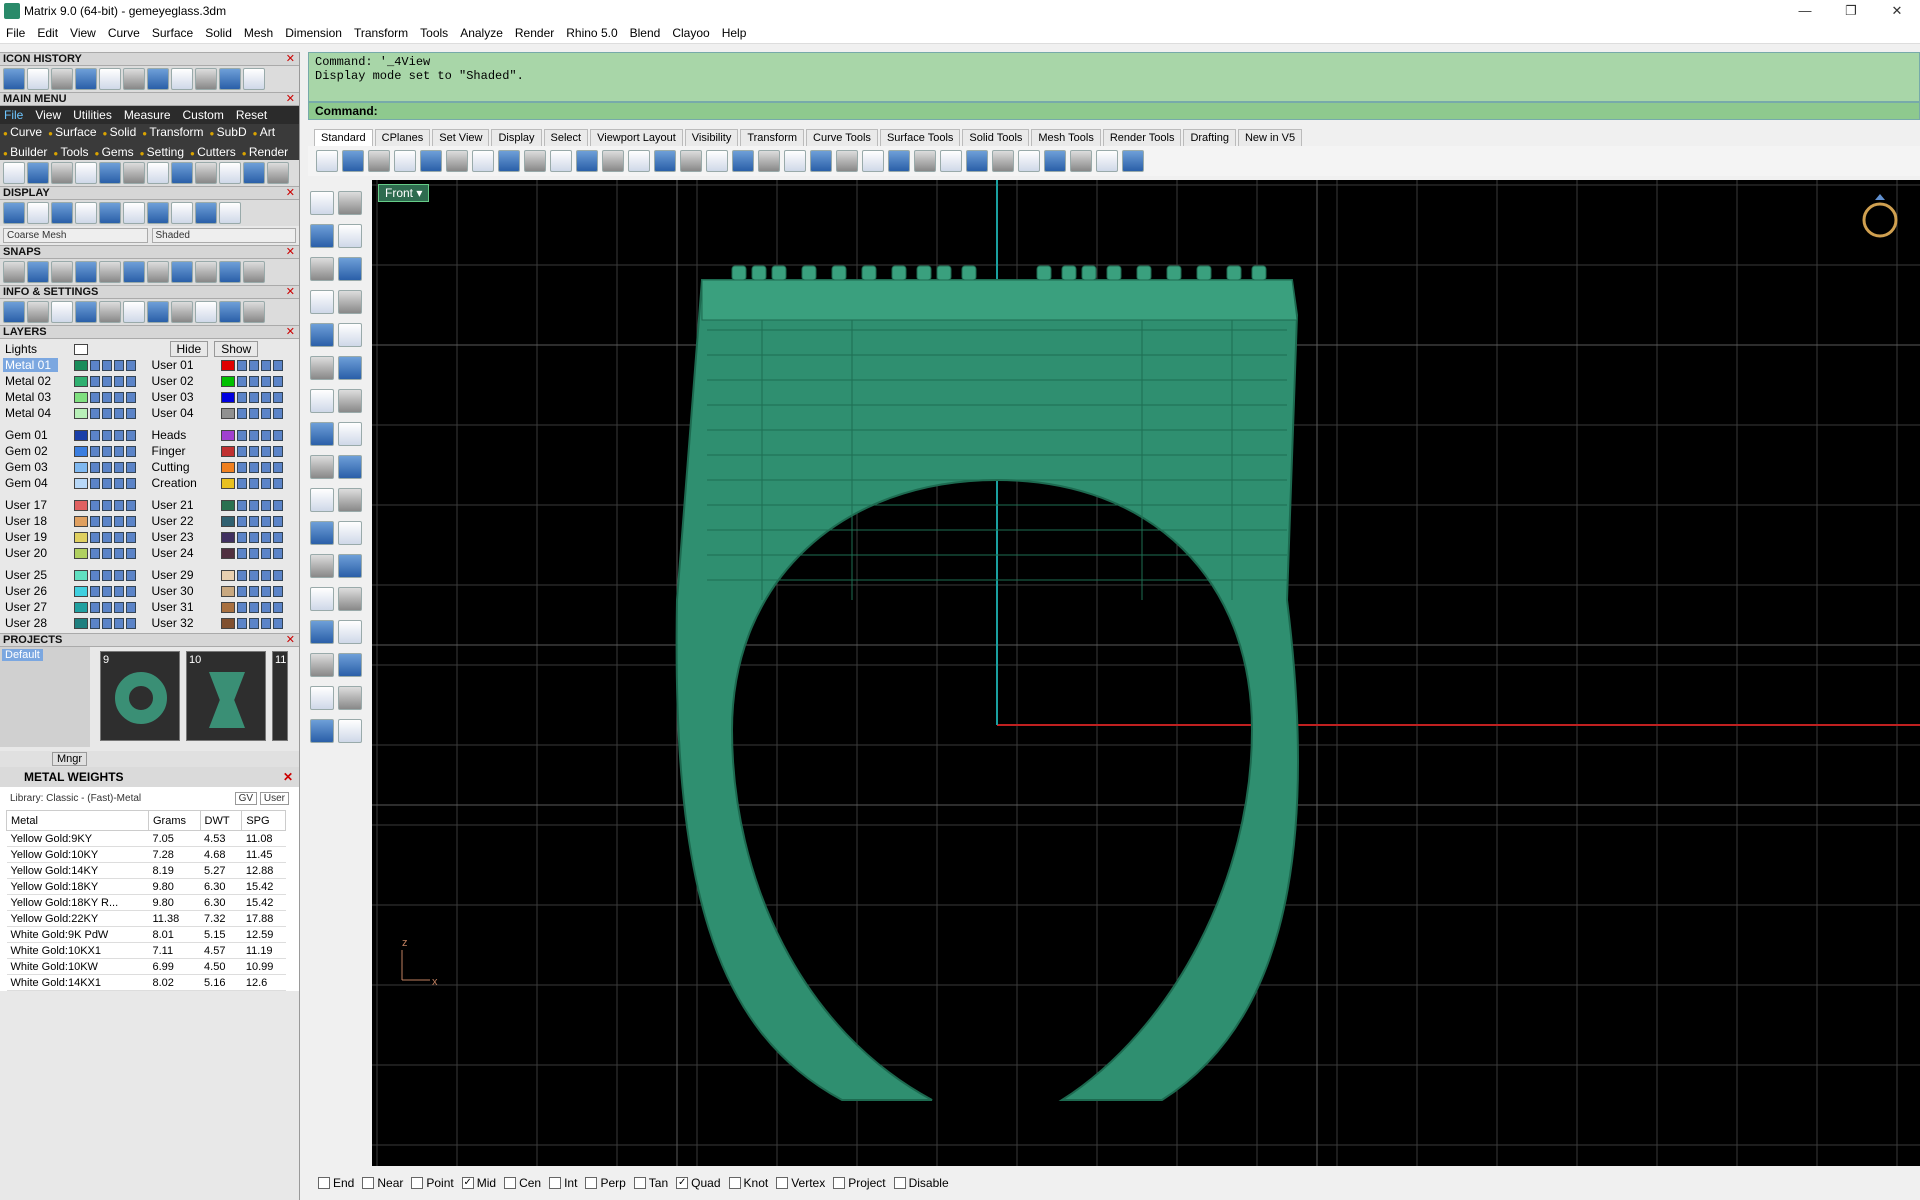  Describe the element at coordinates (481, 33) in the screenshot. I see `menu-analyze: Analyze` at that location.